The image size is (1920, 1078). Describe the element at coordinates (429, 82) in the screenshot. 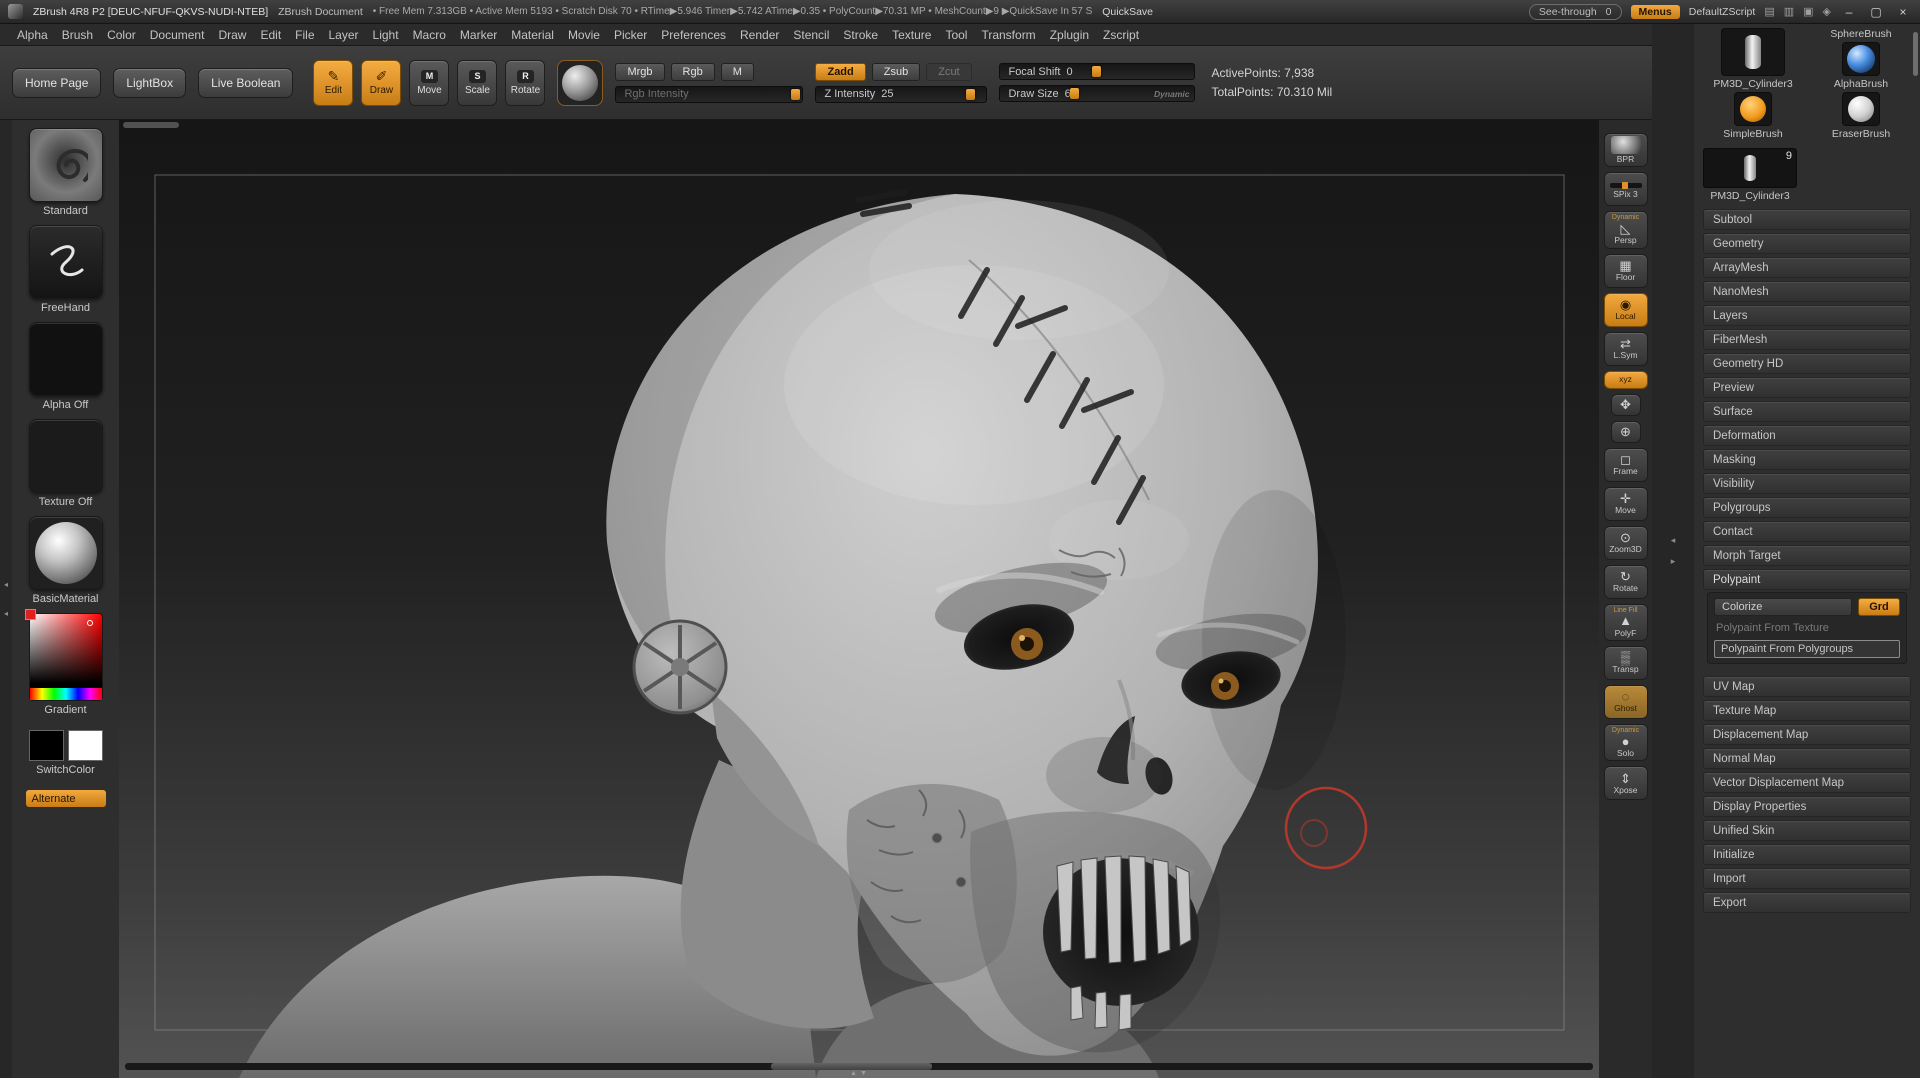

I see `move-button: M Move` at that location.